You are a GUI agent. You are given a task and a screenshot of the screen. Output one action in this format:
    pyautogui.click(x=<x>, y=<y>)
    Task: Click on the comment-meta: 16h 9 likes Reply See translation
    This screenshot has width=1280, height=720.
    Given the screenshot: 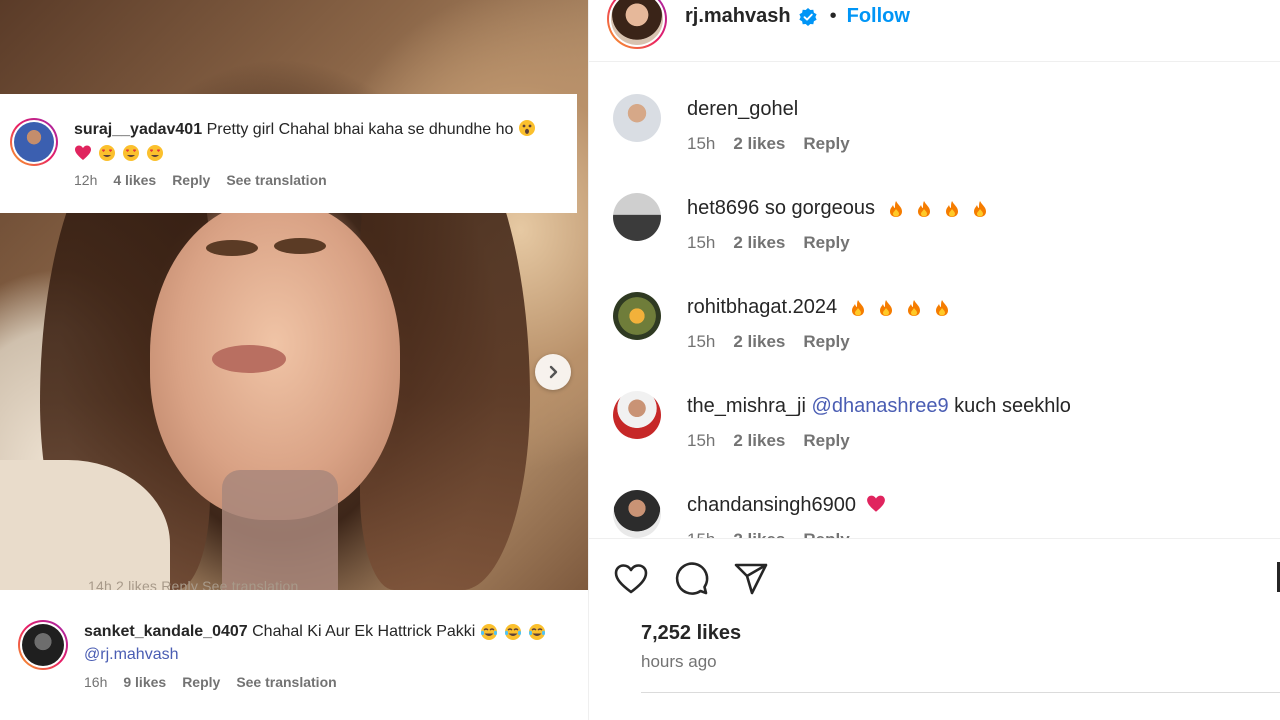 What is the action you would take?
    pyautogui.click(x=352, y=682)
    